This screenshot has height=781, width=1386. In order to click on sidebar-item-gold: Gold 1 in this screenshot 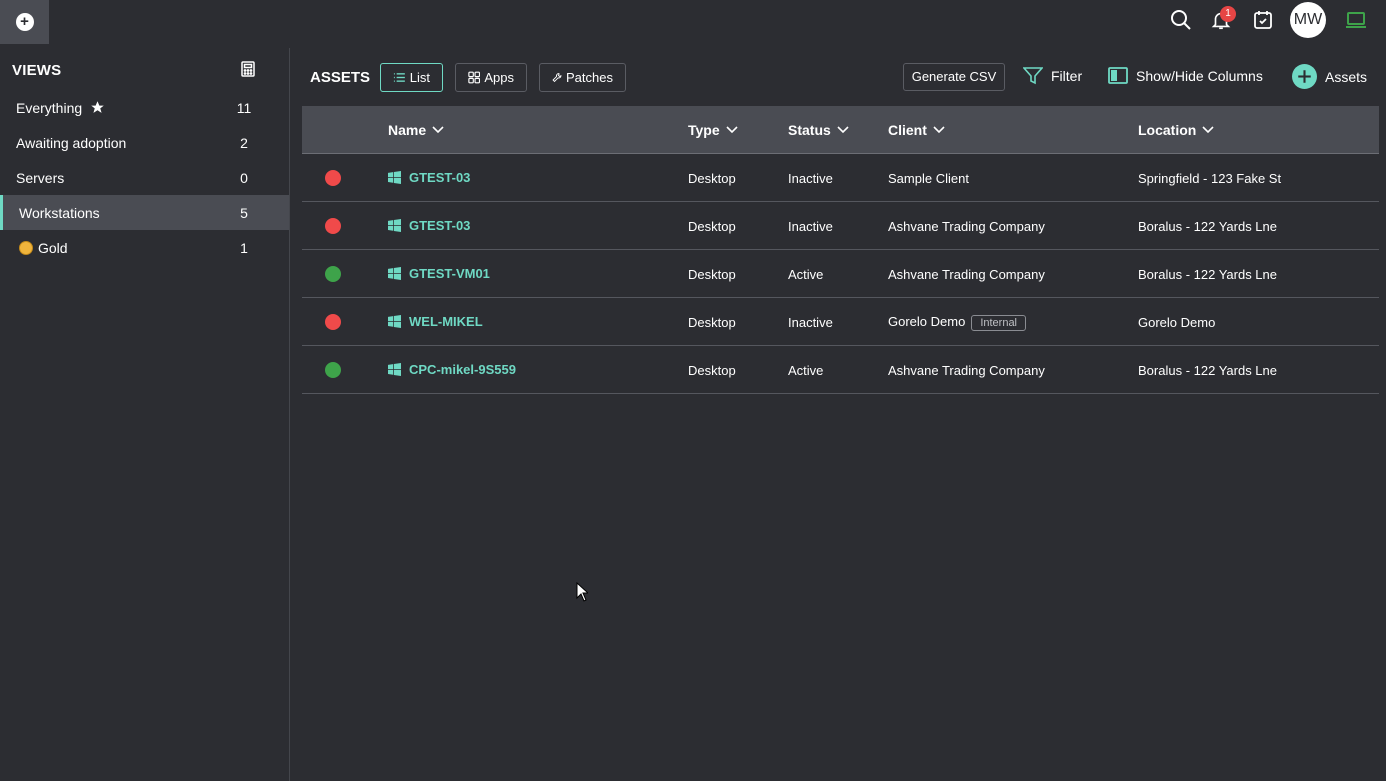, I will do `click(144, 247)`.